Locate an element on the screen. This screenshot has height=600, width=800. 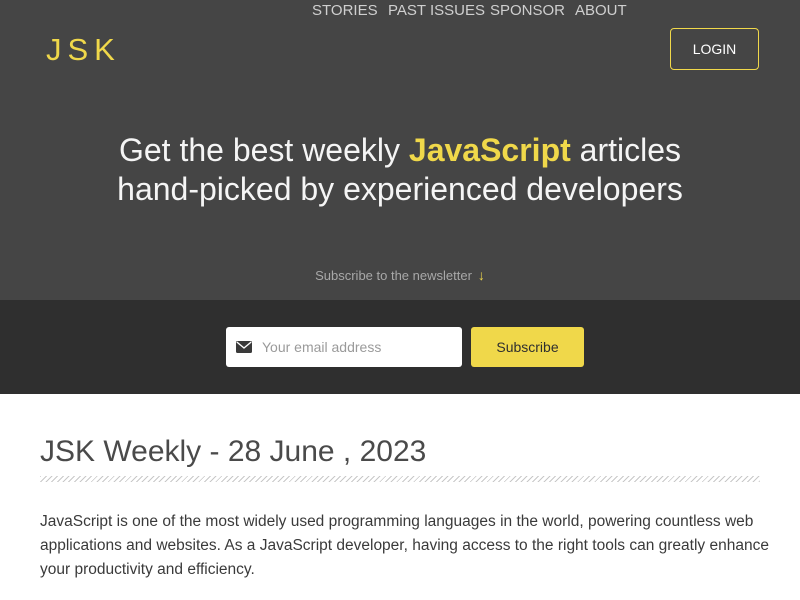
headline-line-1: Get the best weekly JavaScript articles is located at coordinates (400, 150).